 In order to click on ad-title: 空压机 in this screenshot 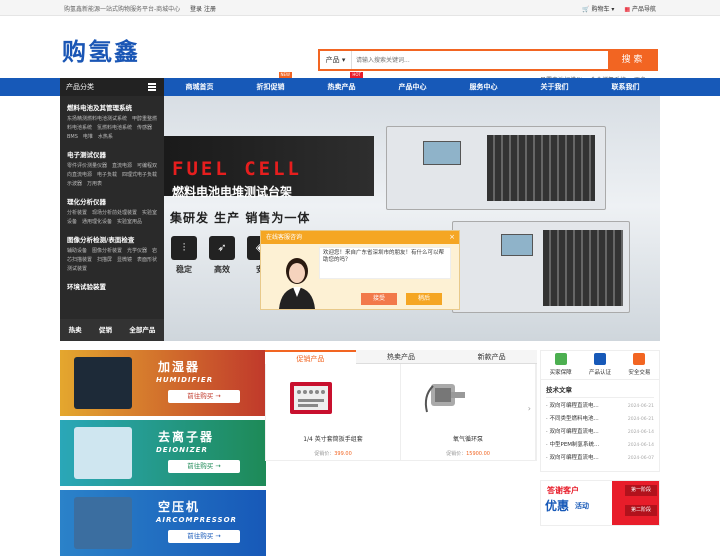, I will do `click(179, 507)`.